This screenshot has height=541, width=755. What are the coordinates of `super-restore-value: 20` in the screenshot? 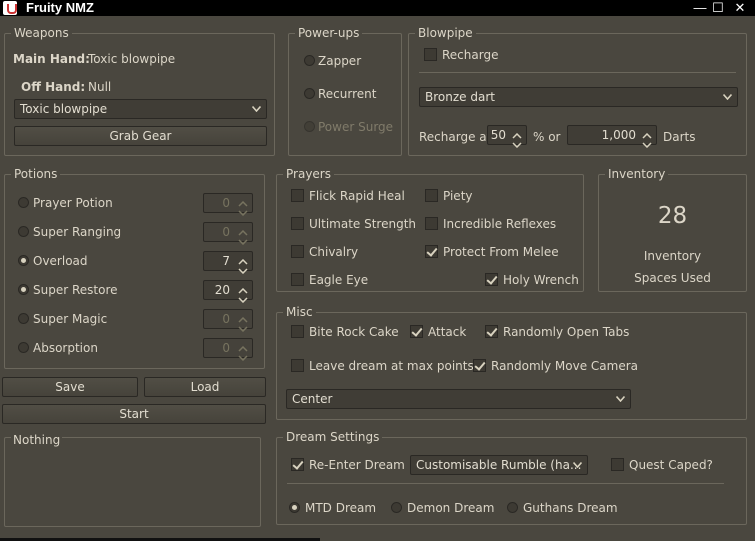 It's located at (222, 290).